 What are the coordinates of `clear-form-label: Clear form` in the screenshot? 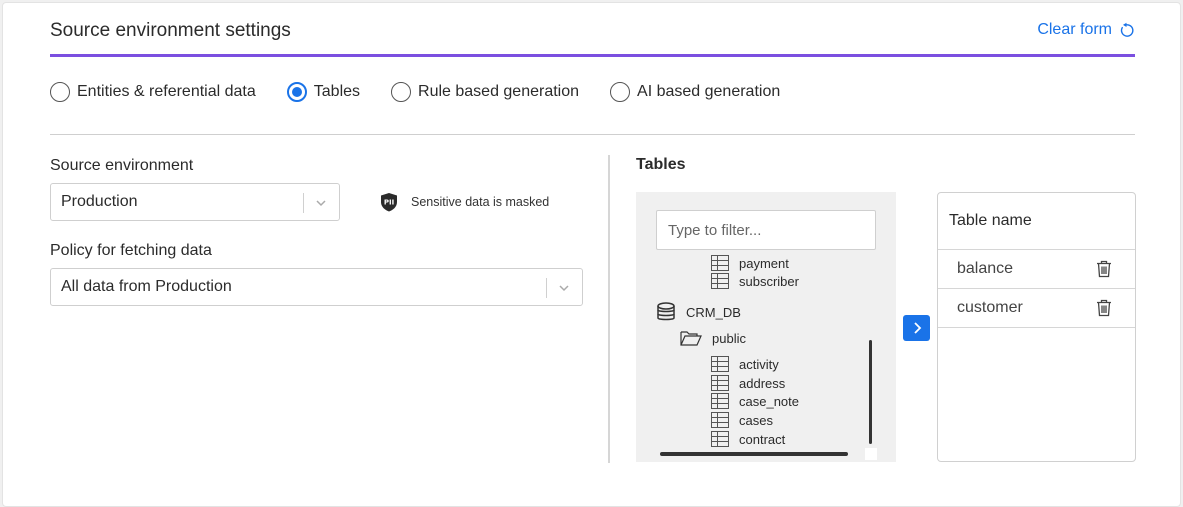 It's located at (1074, 29).